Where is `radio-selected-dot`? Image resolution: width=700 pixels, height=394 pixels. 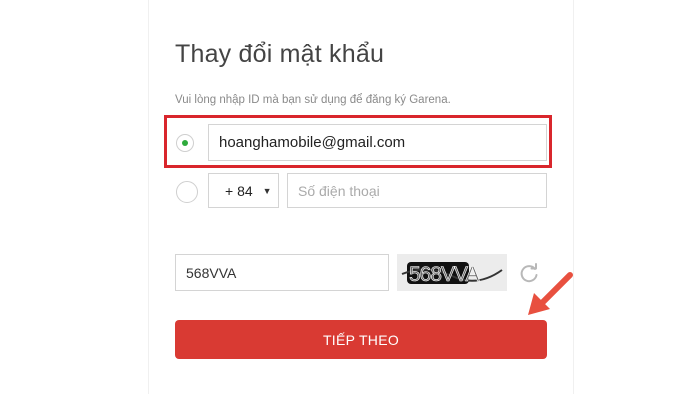 radio-selected-dot is located at coordinates (185, 143).